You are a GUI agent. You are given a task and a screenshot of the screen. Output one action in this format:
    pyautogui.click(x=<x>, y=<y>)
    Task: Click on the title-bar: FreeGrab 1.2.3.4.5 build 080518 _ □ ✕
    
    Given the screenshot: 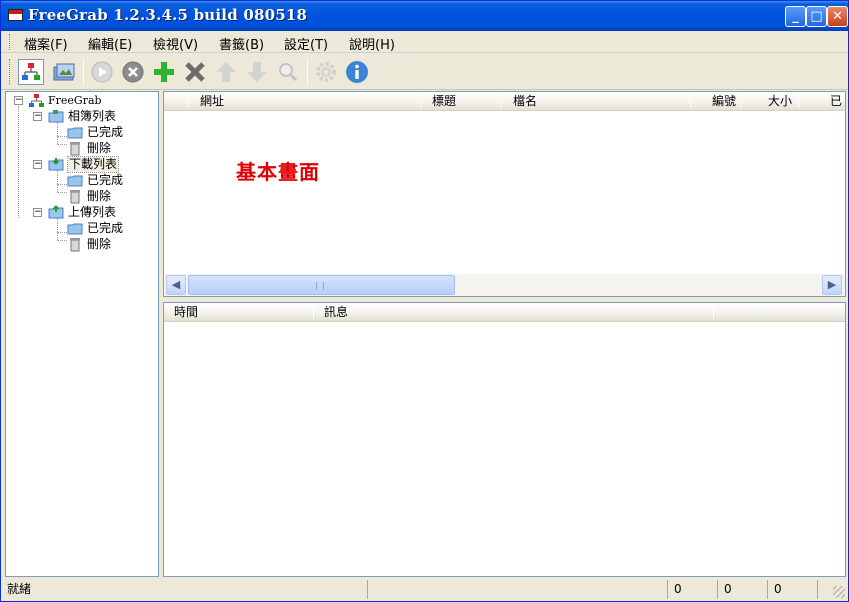 What is the action you would take?
    pyautogui.click(x=424, y=16)
    